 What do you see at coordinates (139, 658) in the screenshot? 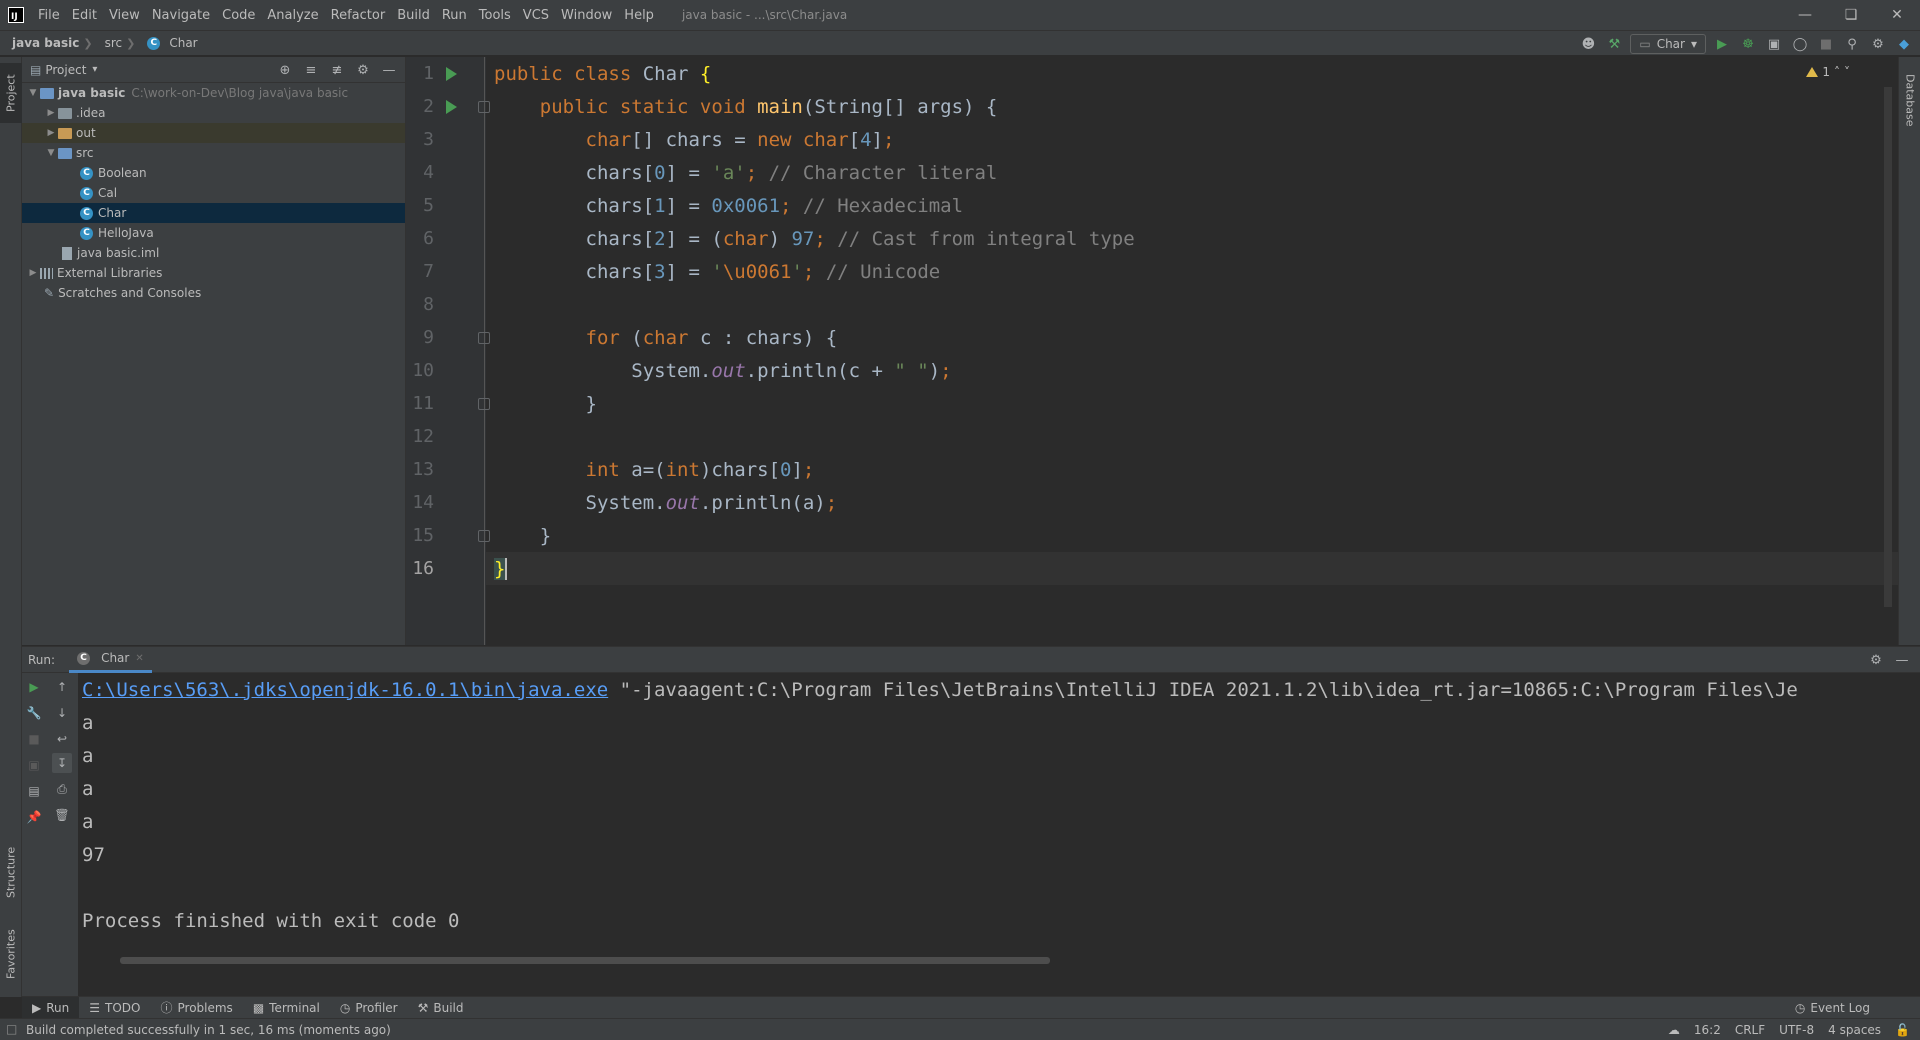
I see `close-tab-icon: ✕` at bounding box center [139, 658].